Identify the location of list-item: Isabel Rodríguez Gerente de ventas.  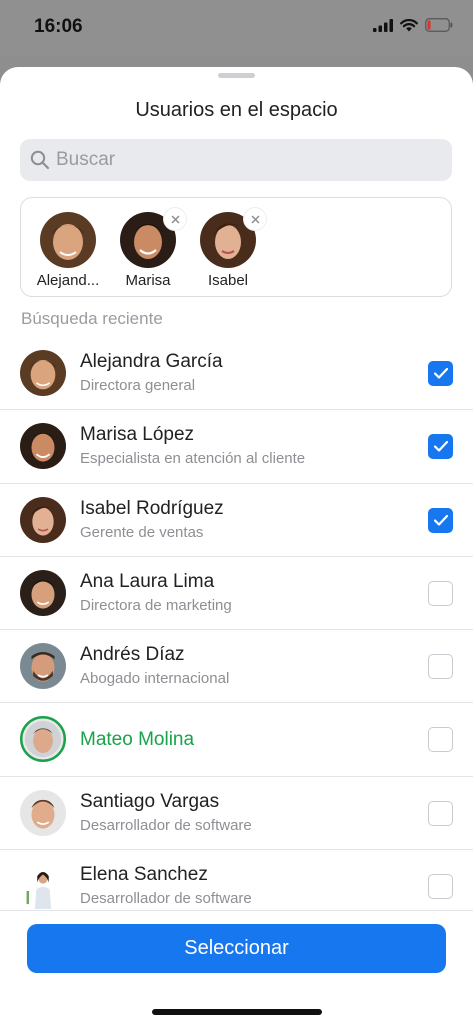
(236, 520).